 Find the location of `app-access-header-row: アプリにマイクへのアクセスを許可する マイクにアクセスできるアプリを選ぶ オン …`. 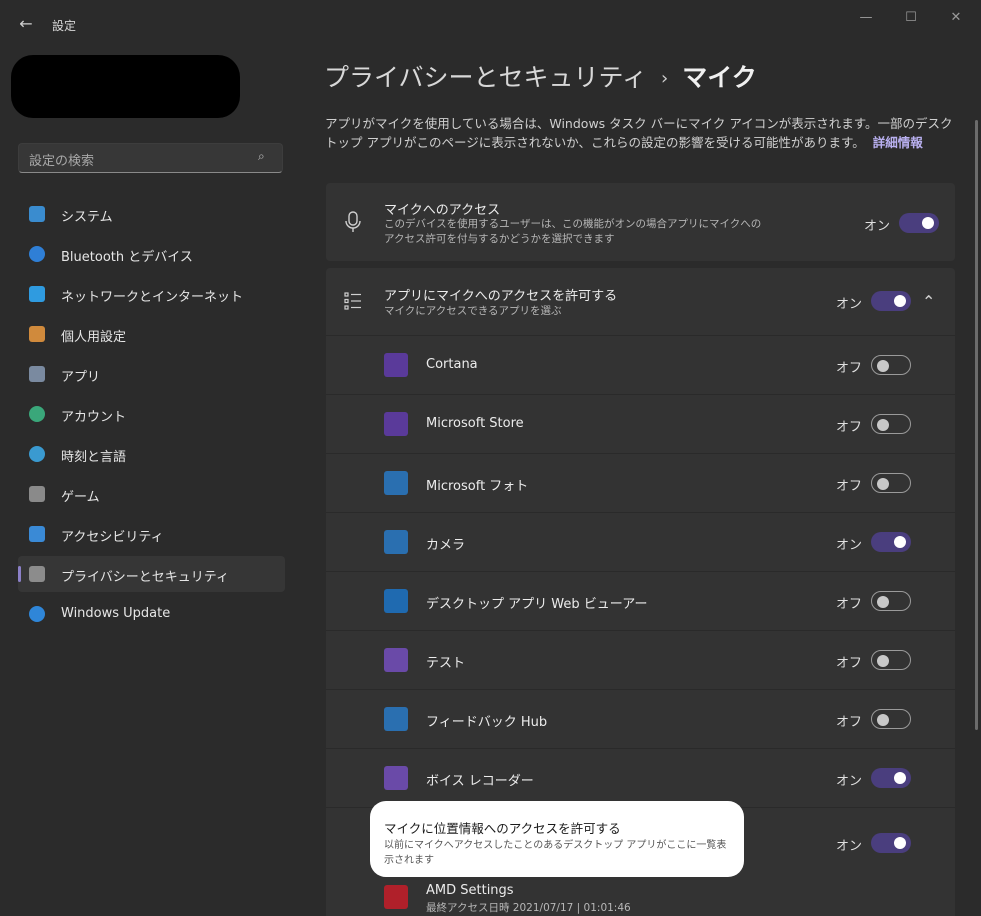

app-access-header-row: アプリにマイクへのアクセスを許可する マイクにアクセスできるアプリを選ぶ オン … is located at coordinates (640, 302).